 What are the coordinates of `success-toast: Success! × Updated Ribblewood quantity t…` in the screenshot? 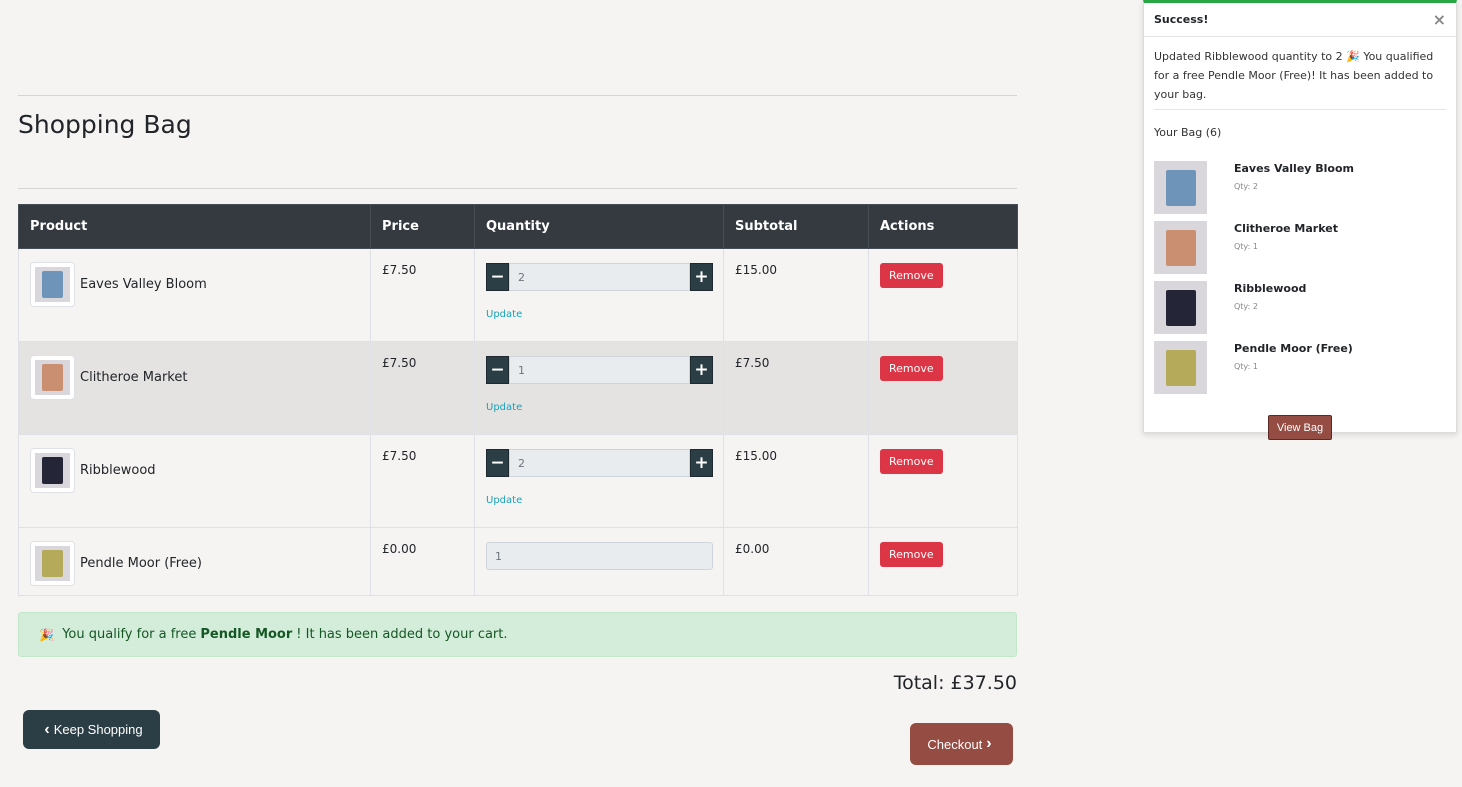 It's located at (1300, 220).